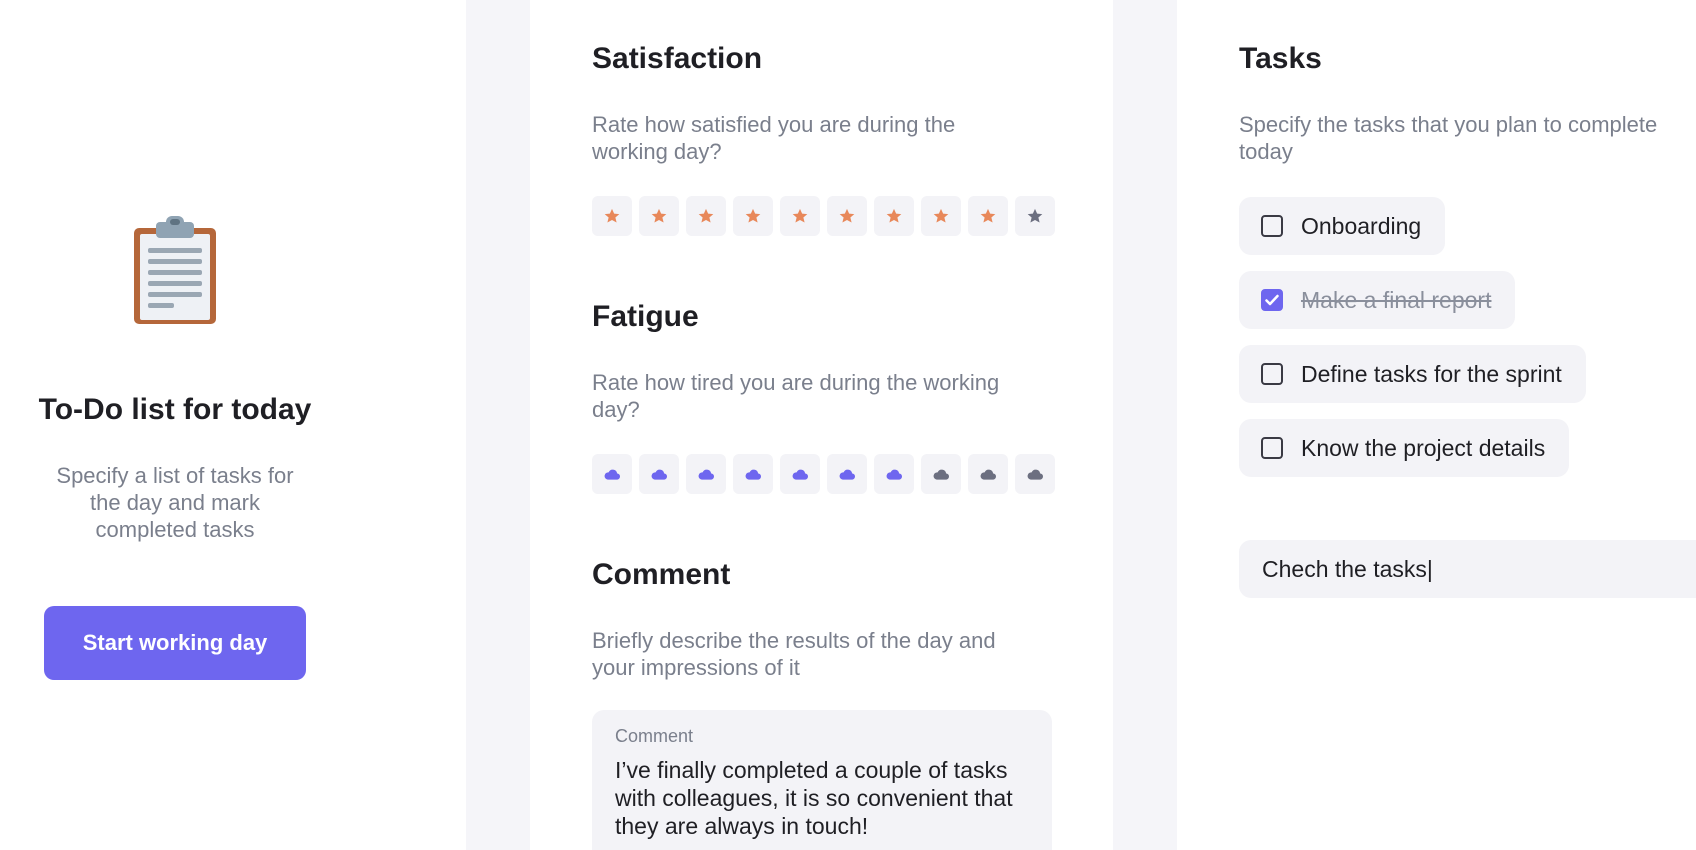 The width and height of the screenshot is (1696, 850). I want to click on task-item: Onboarding, so click(1342, 226).